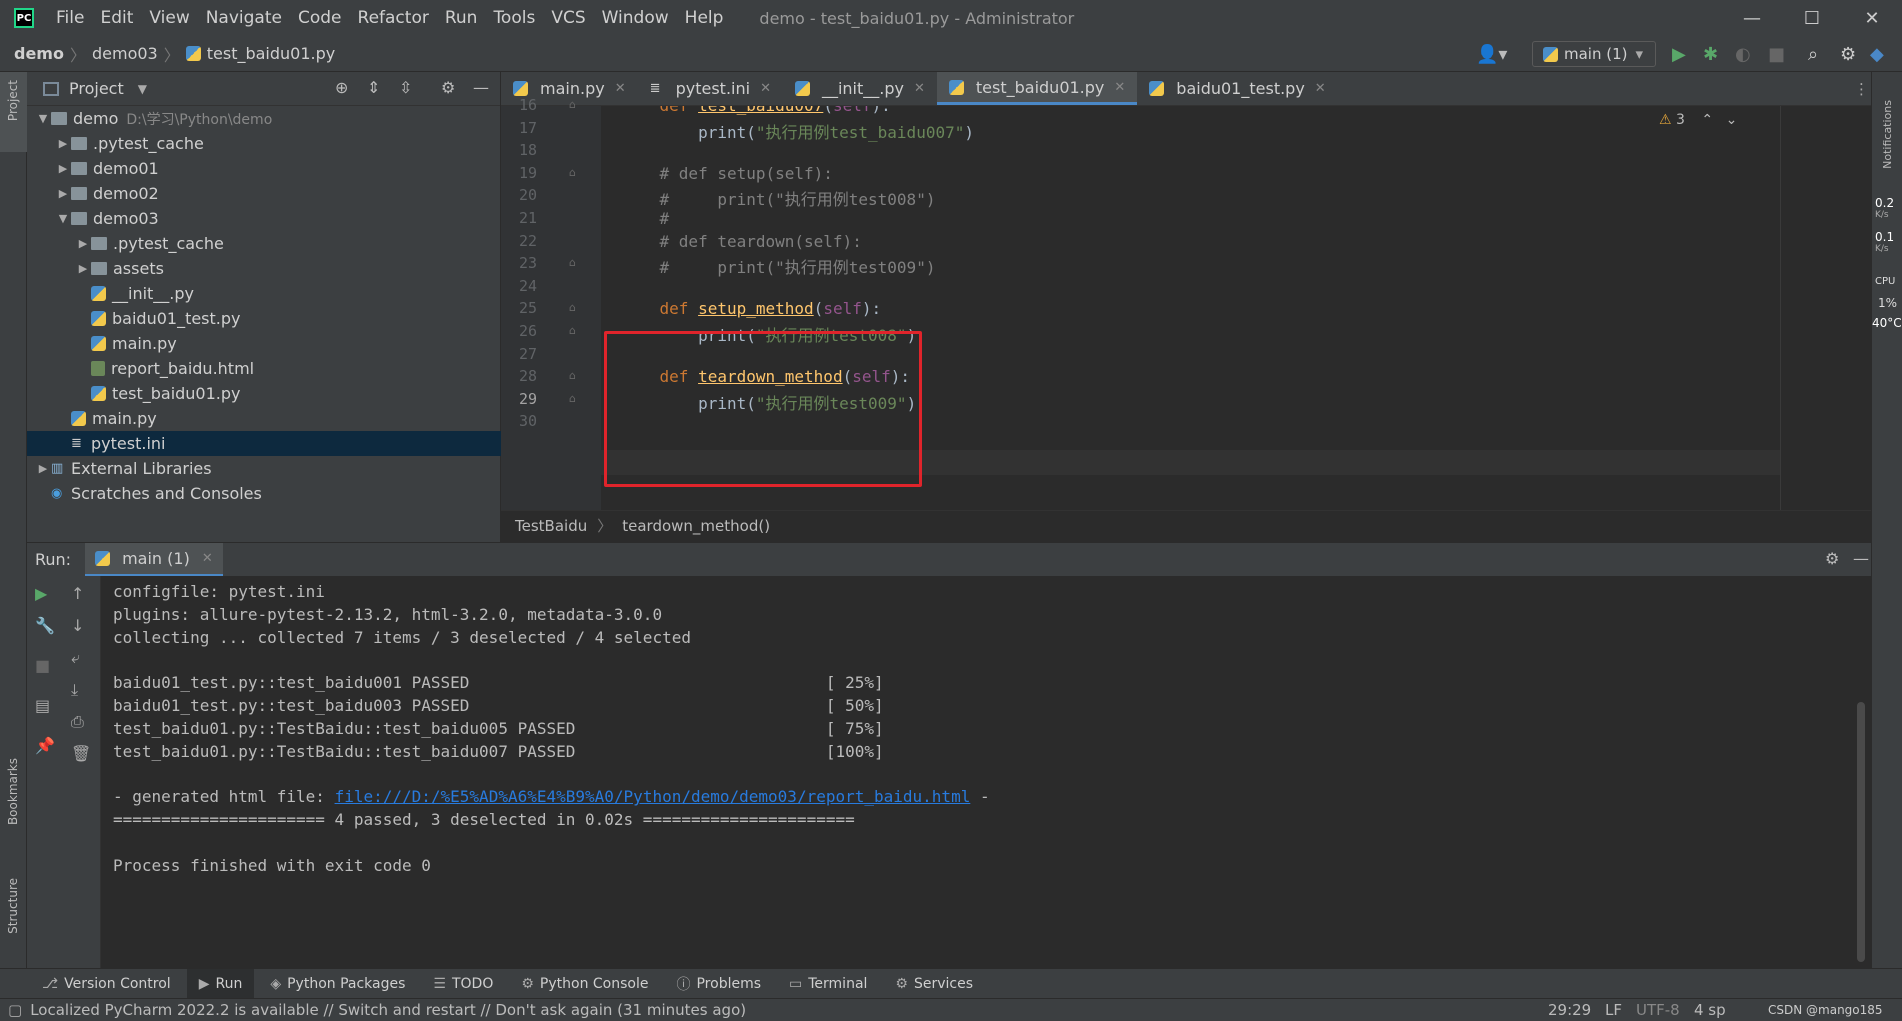 Image resolution: width=1902 pixels, height=1021 pixels. I want to click on user-icon: 👤▾, so click(1491, 54).